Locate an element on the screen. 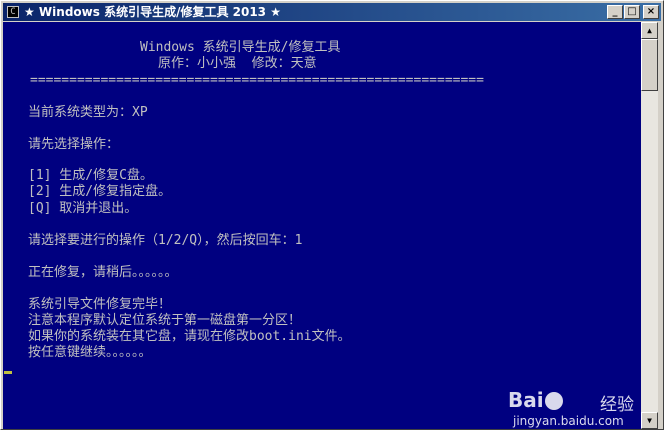 The width and height of the screenshot is (664, 430). select-prompt: 请选择要进行的操作（1/2/Q），然后按回车：1 is located at coordinates (165, 240).